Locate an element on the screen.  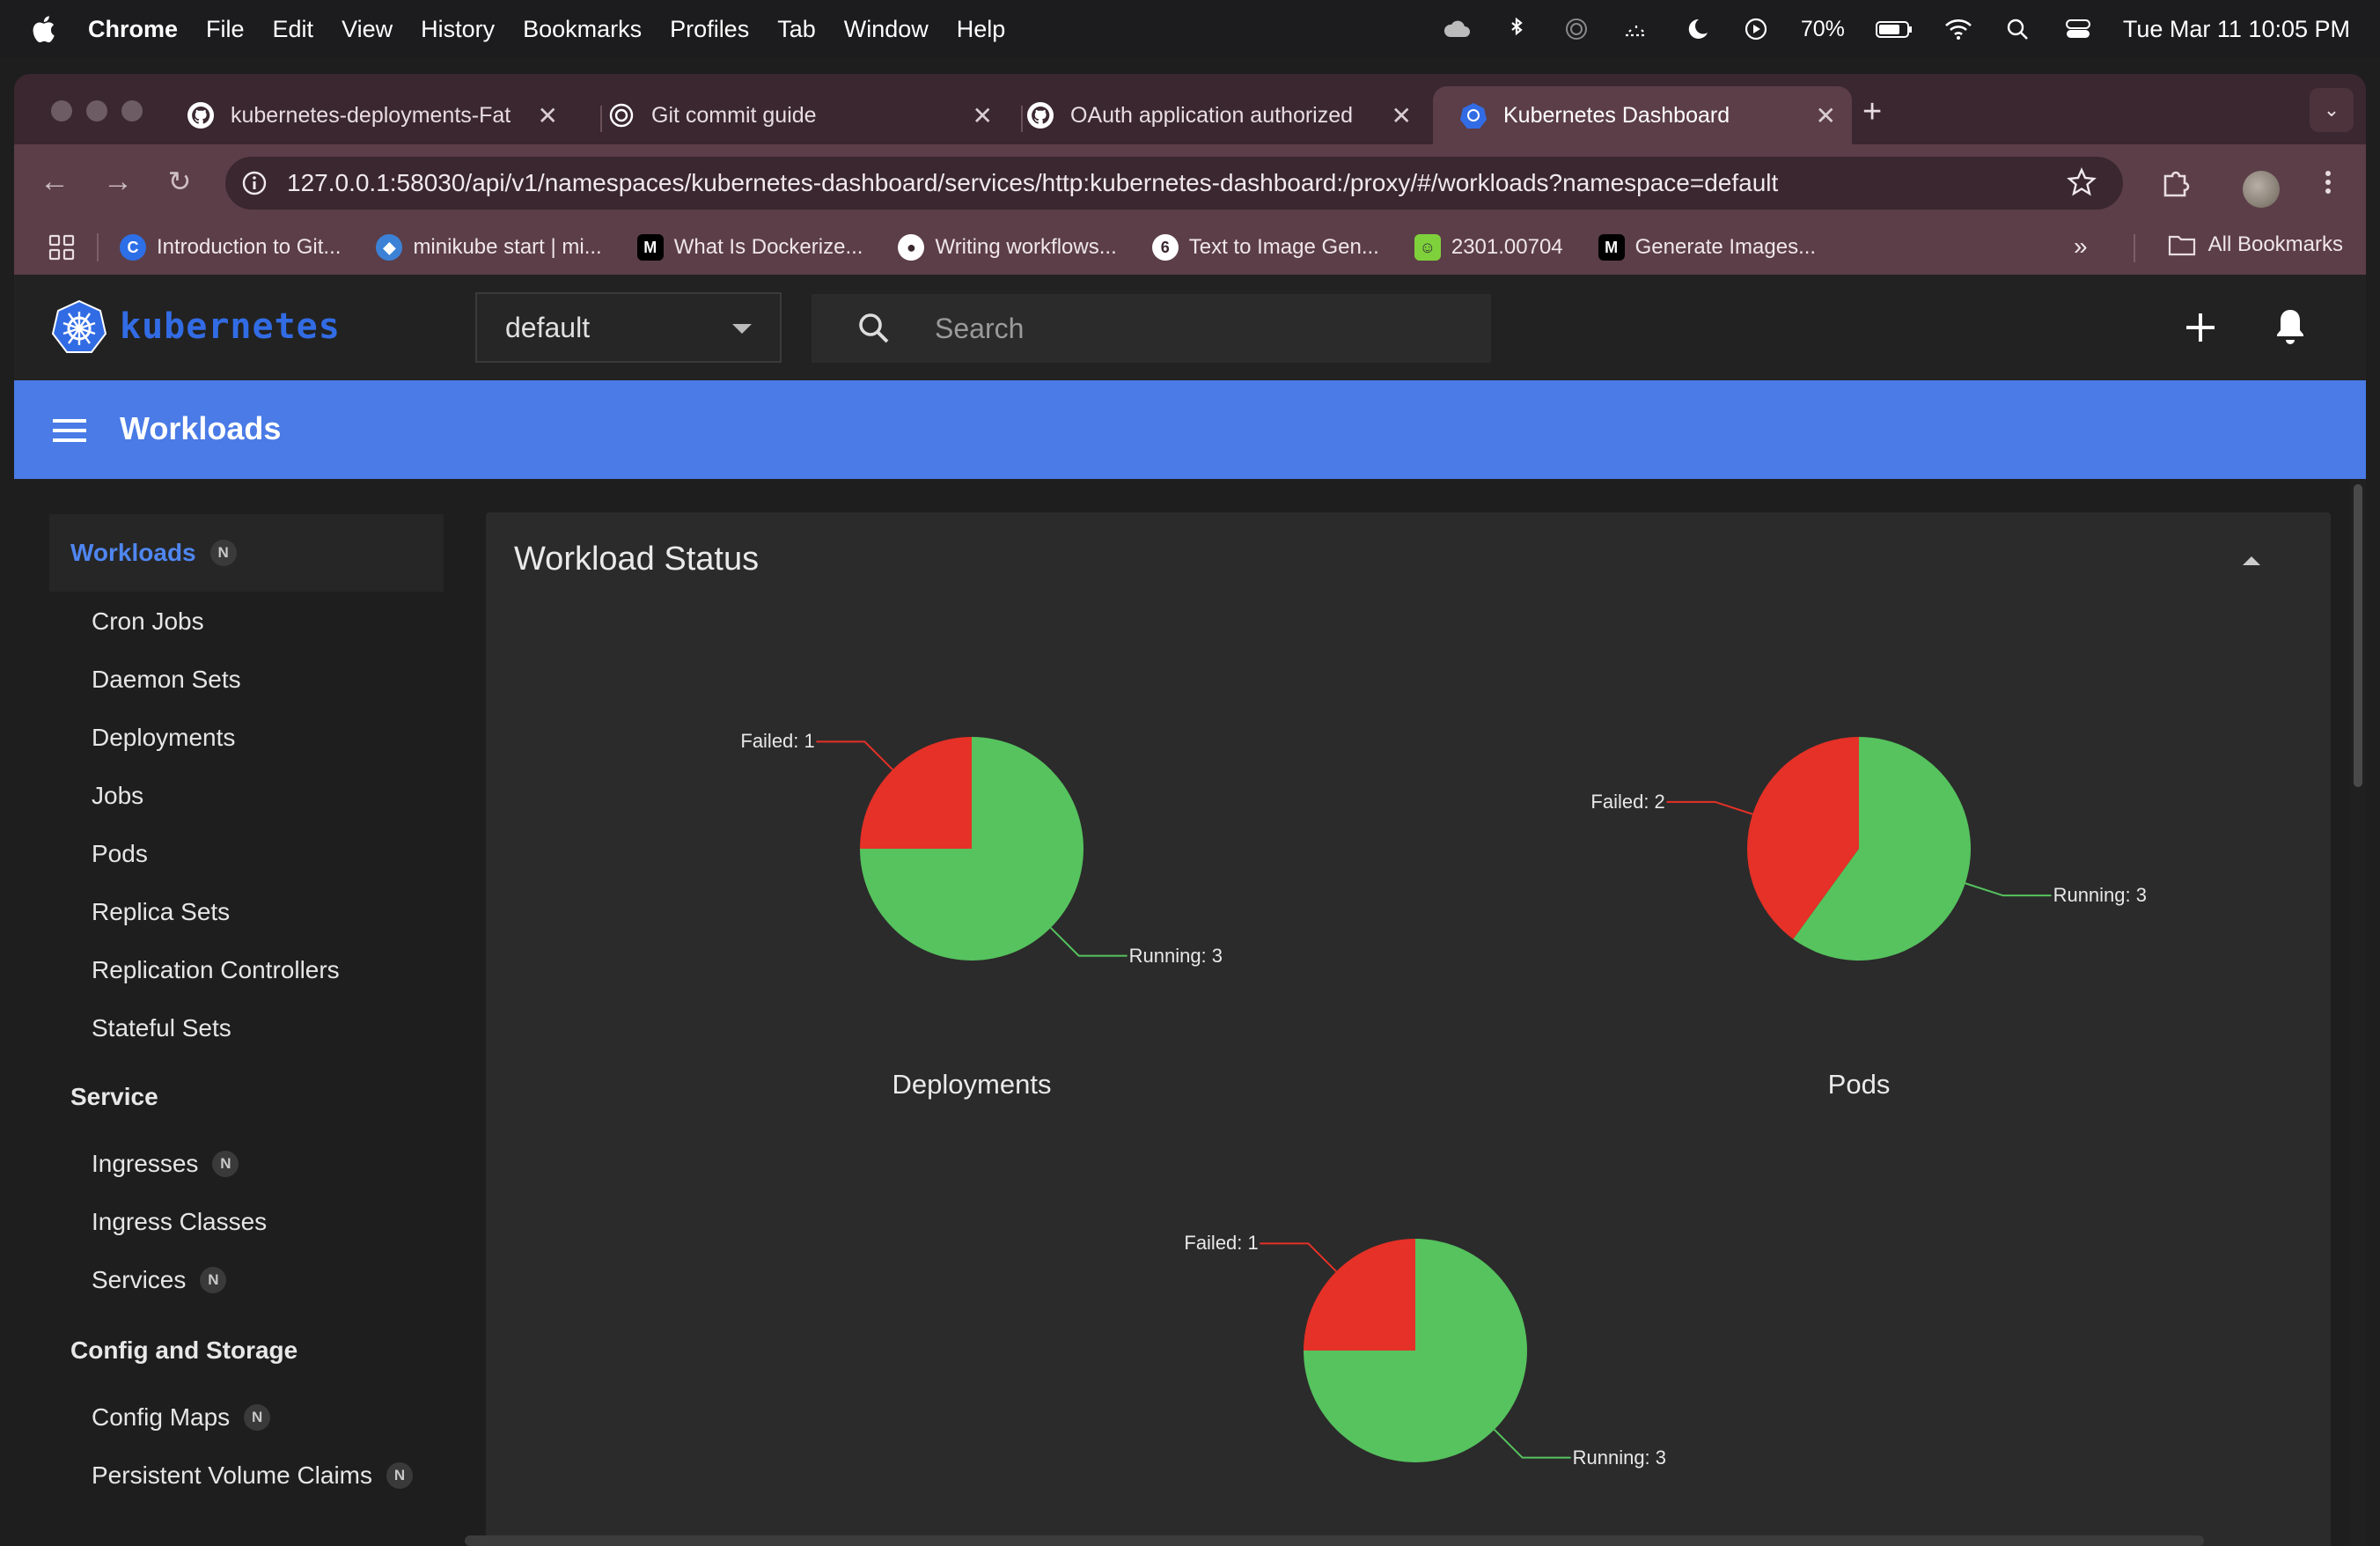
moon-icon is located at coordinates (1696, 29).